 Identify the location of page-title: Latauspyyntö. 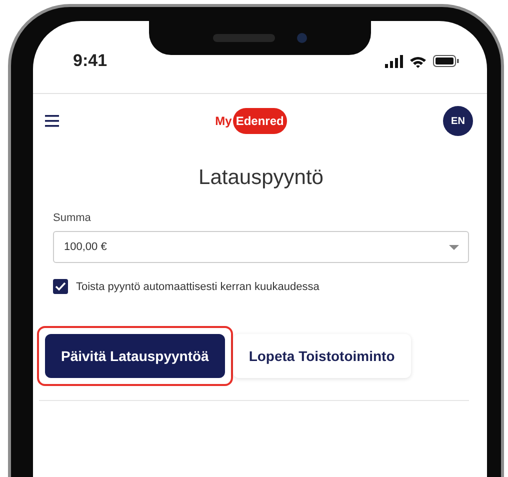
(261, 178).